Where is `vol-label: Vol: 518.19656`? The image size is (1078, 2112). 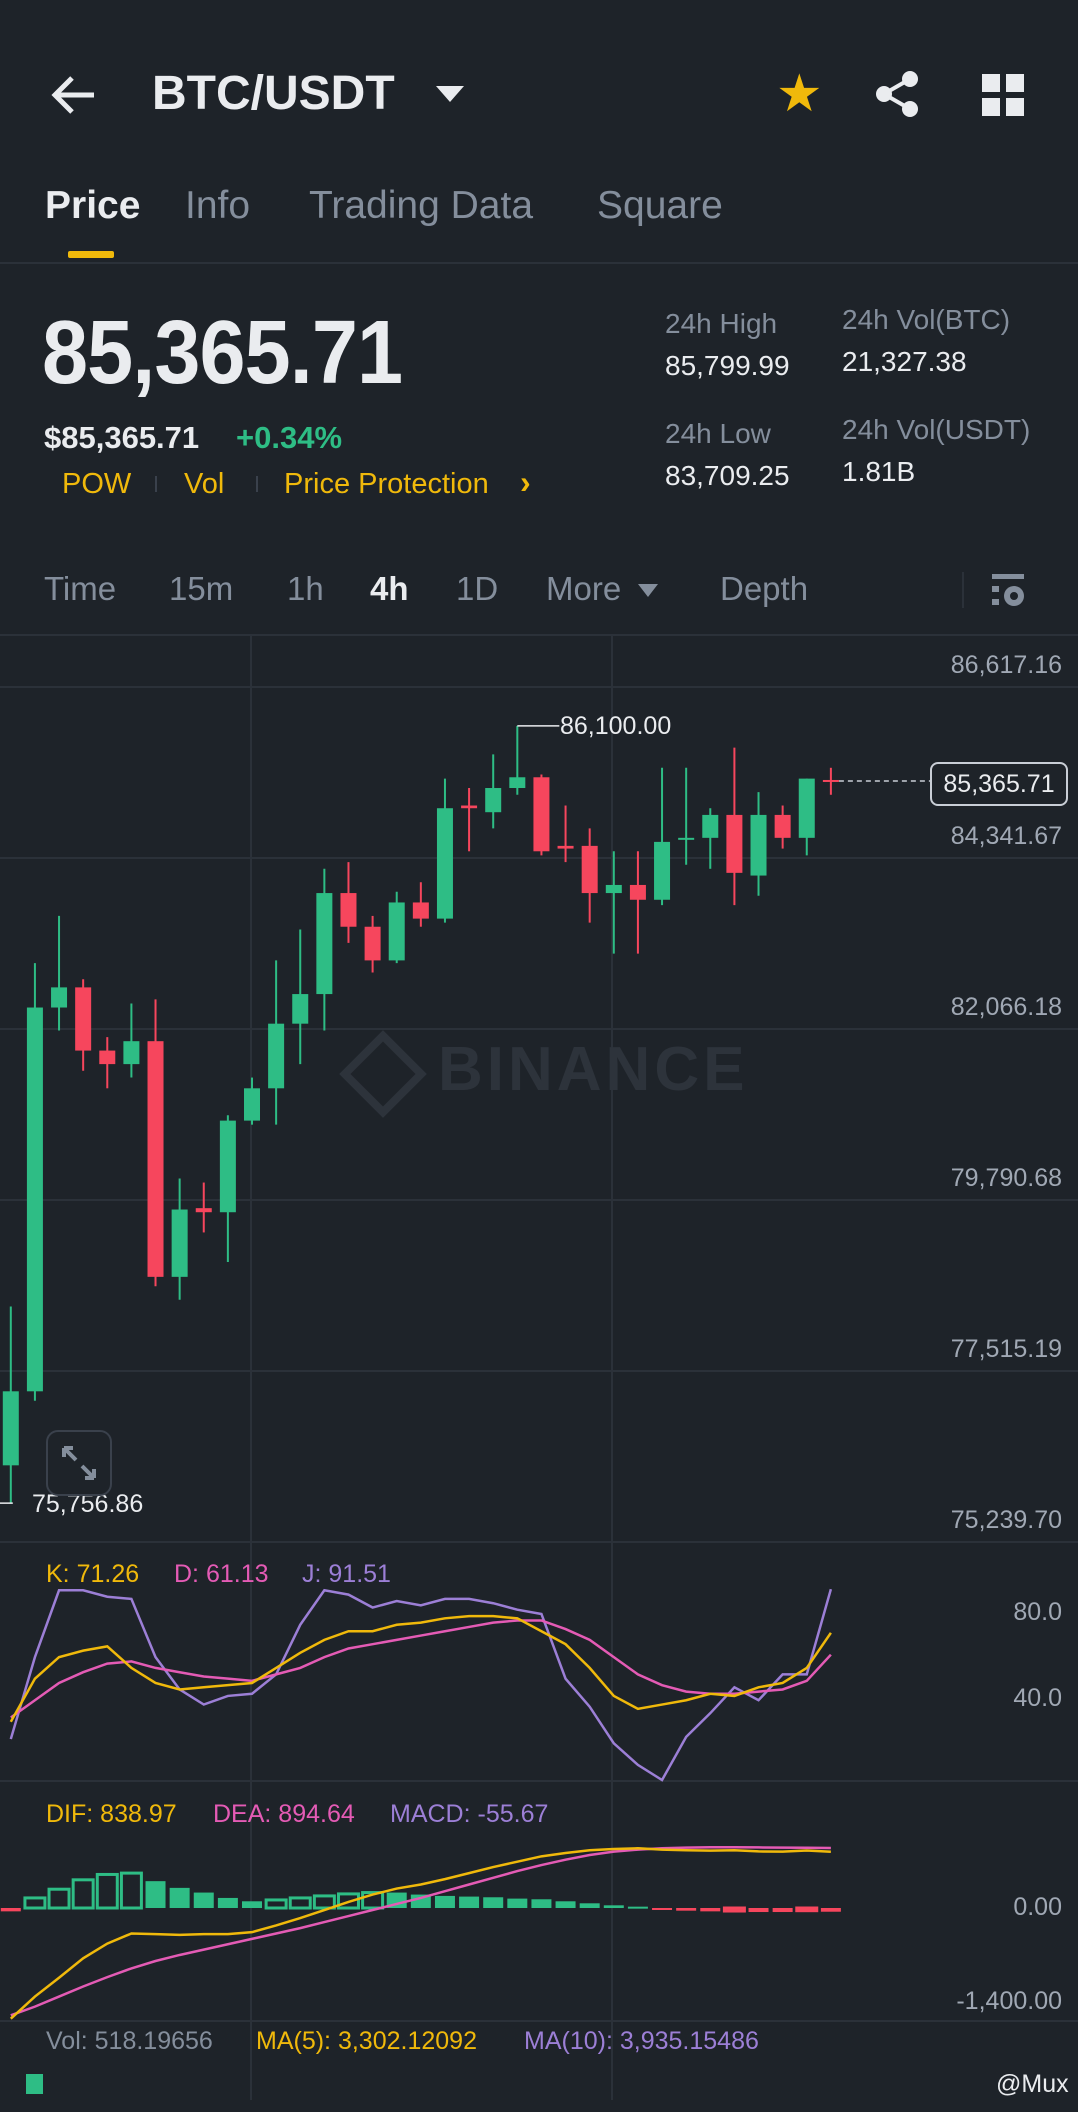
vol-label: Vol: 518.19656 is located at coordinates (129, 2041).